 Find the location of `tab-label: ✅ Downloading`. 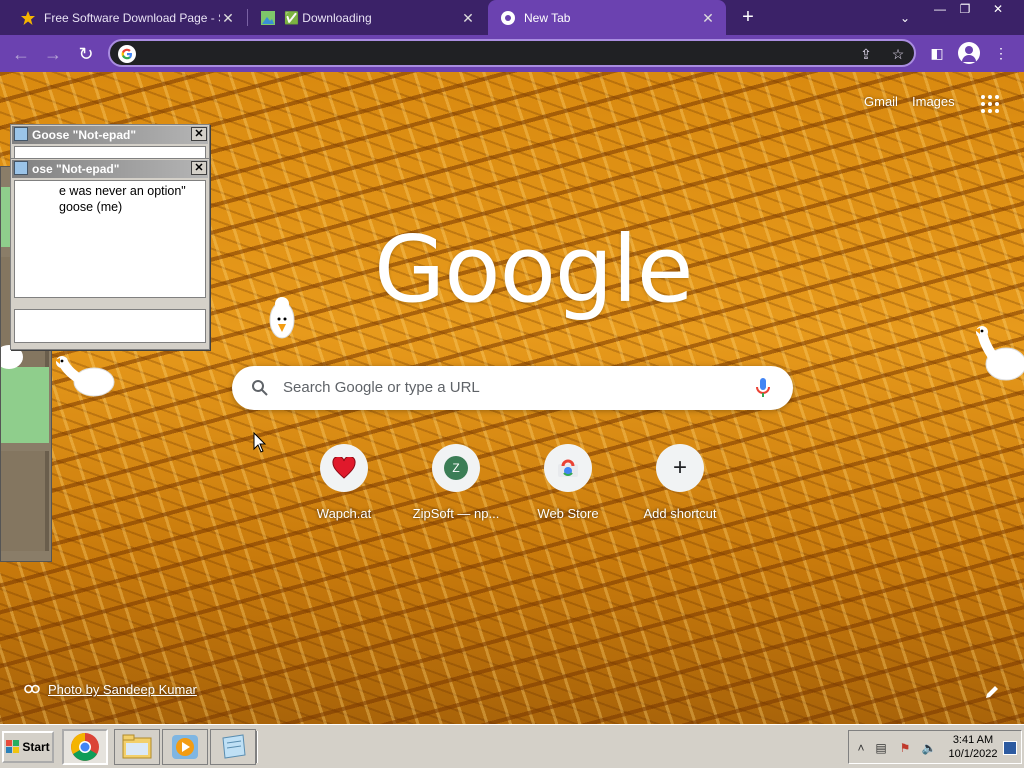

tab-label: ✅ Downloading is located at coordinates (328, 17).